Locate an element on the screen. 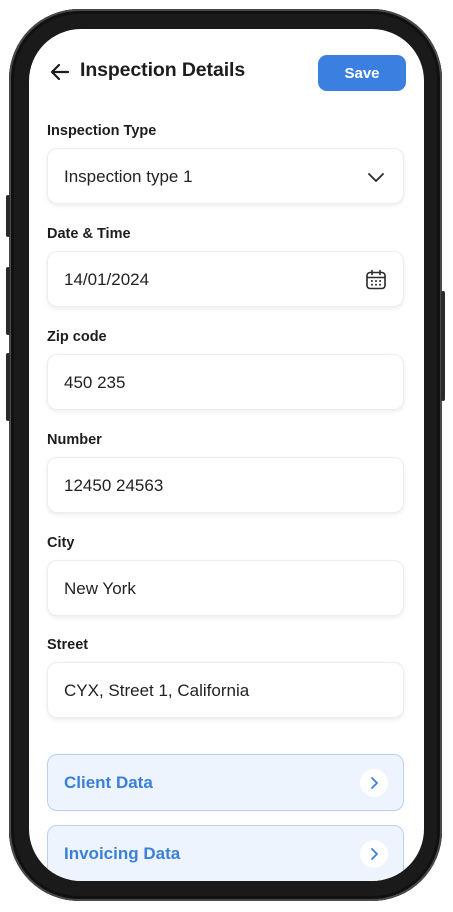 This screenshot has height=912, width=453. mute-switch is located at coordinates (8, 216).